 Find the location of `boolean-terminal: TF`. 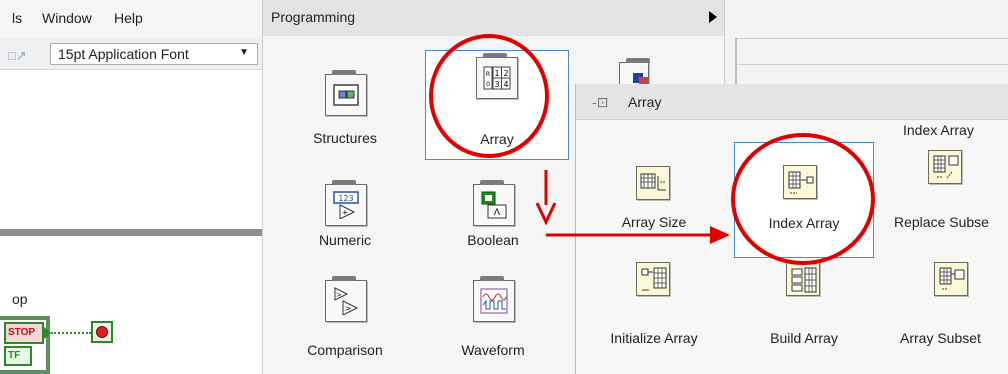

boolean-terminal: TF is located at coordinates (18, 356).